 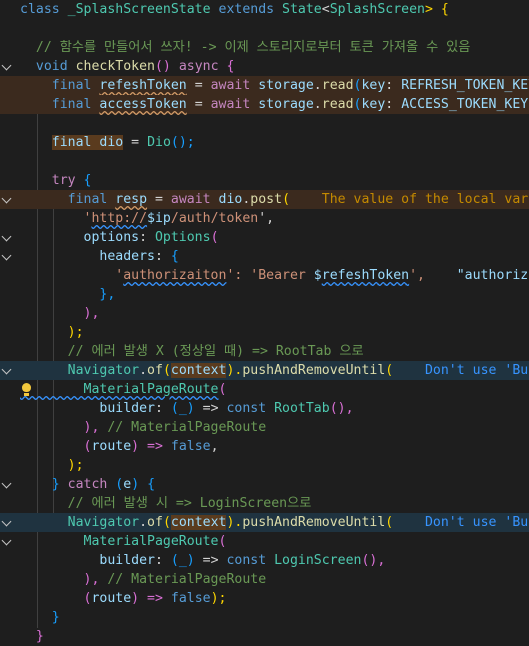 What do you see at coordinates (264, 237) in the screenshot?
I see `code-line: options: Options(` at bounding box center [264, 237].